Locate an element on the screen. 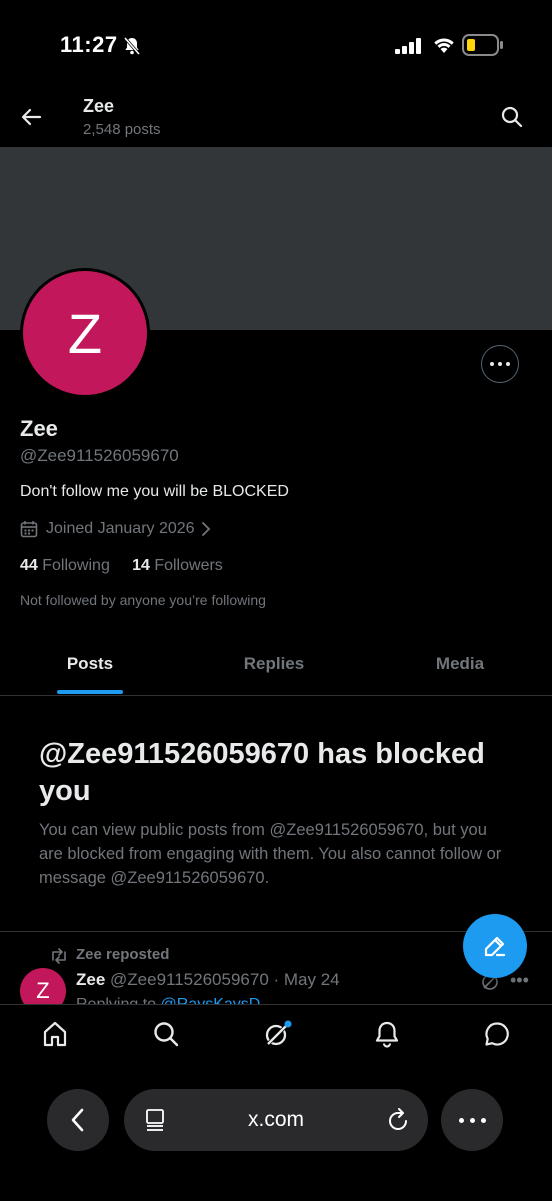 The width and height of the screenshot is (552, 1201). status-time: 11:27 is located at coordinates (89, 44).